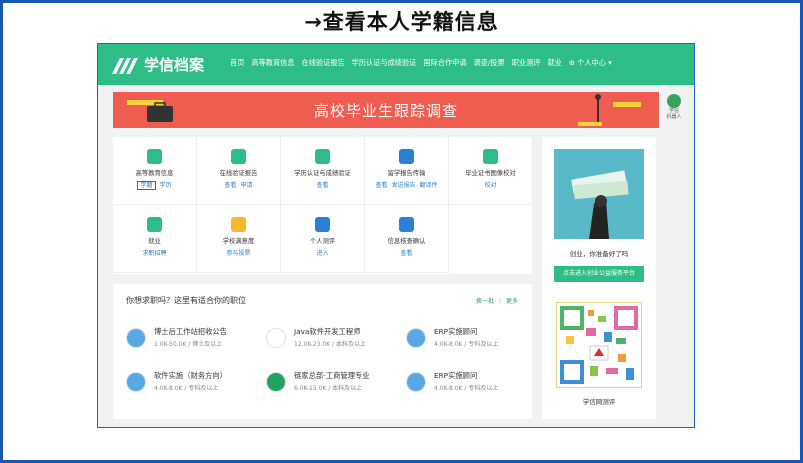 The height and width of the screenshot is (463, 803). Describe the element at coordinates (154, 224) in the screenshot. I see `offer-icon` at that location.